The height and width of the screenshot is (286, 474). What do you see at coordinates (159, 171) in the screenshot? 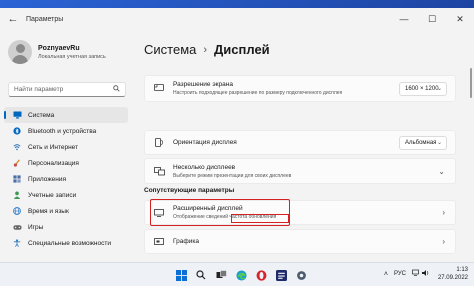
I see `multiple-displays-icon` at bounding box center [159, 171].